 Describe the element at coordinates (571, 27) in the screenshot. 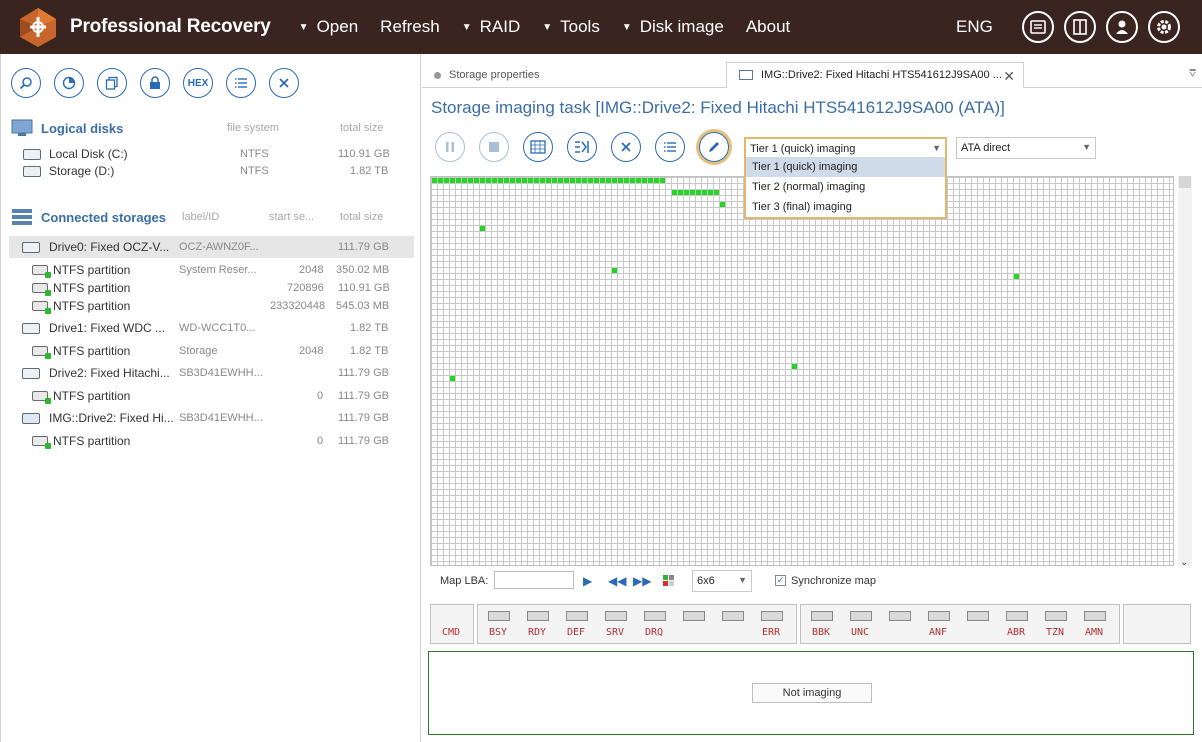

I see `menu-tools: ▼ Tools` at that location.